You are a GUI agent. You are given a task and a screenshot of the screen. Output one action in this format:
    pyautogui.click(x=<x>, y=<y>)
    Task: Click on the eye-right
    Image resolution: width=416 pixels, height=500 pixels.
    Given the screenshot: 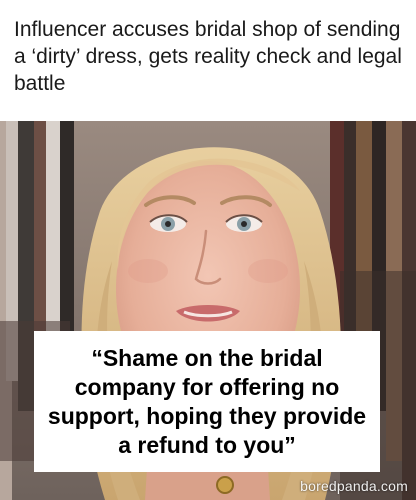 What is the action you would take?
    pyautogui.click(x=244, y=223)
    